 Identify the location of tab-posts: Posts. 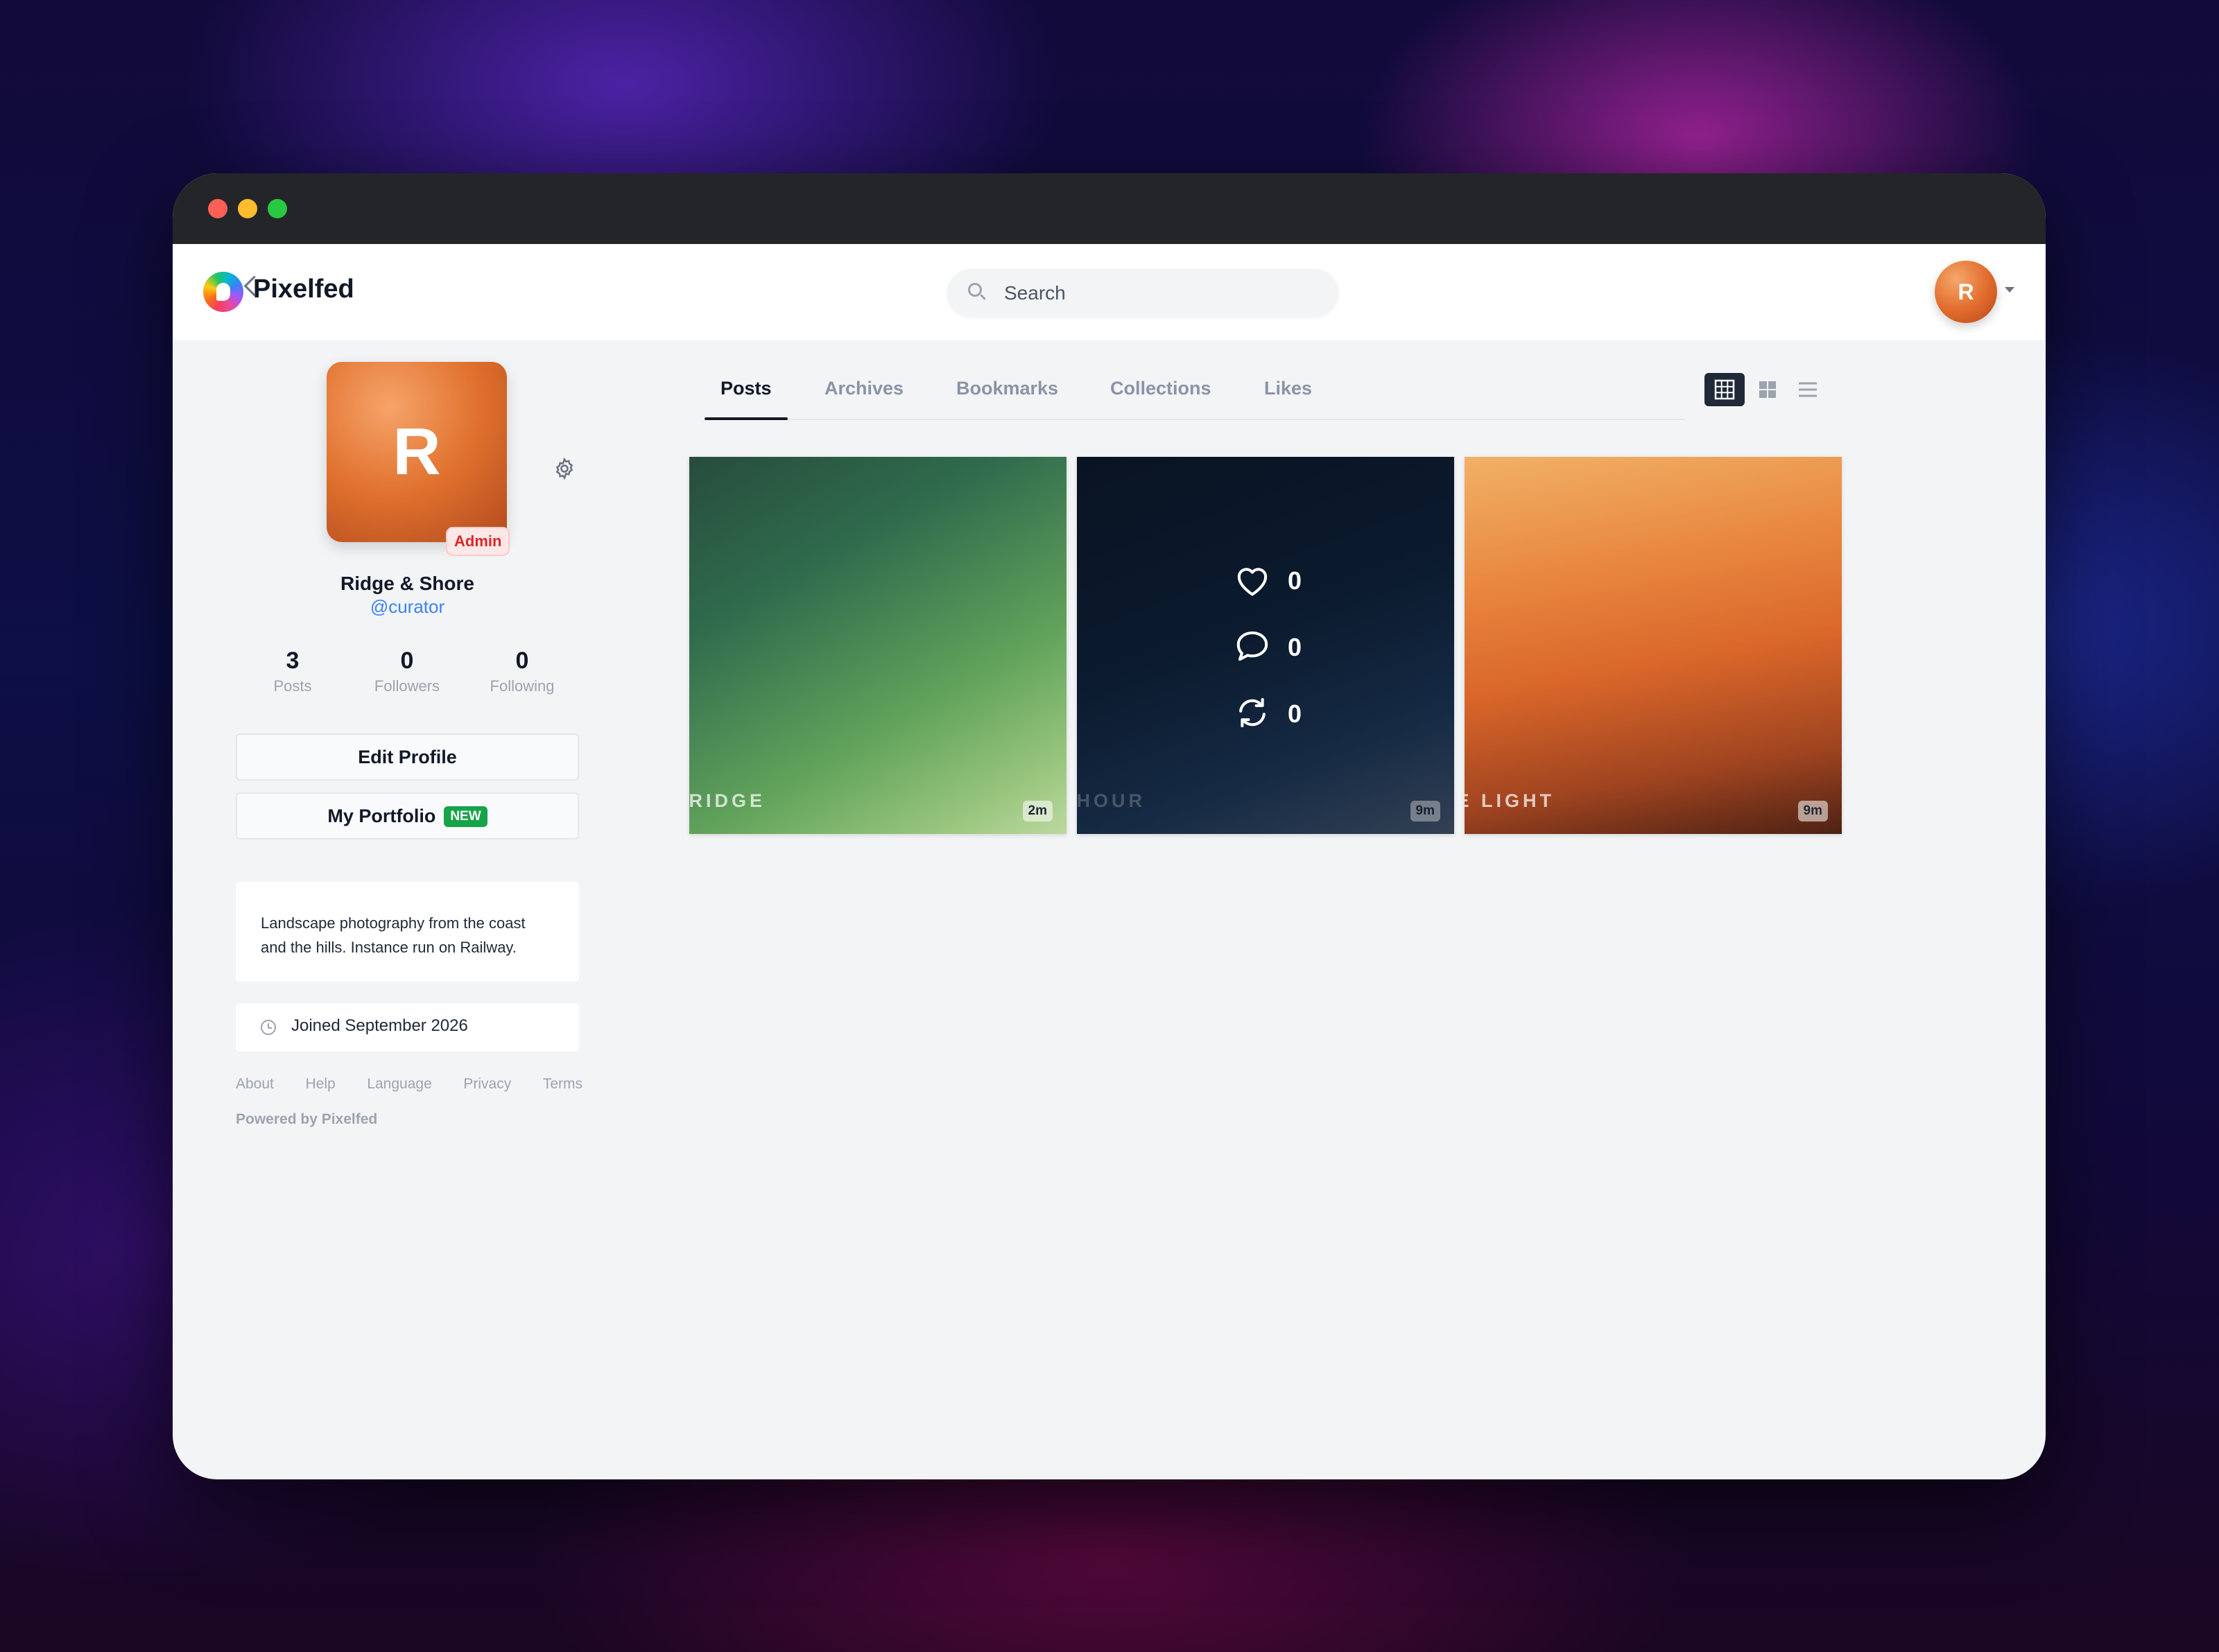
(746, 388).